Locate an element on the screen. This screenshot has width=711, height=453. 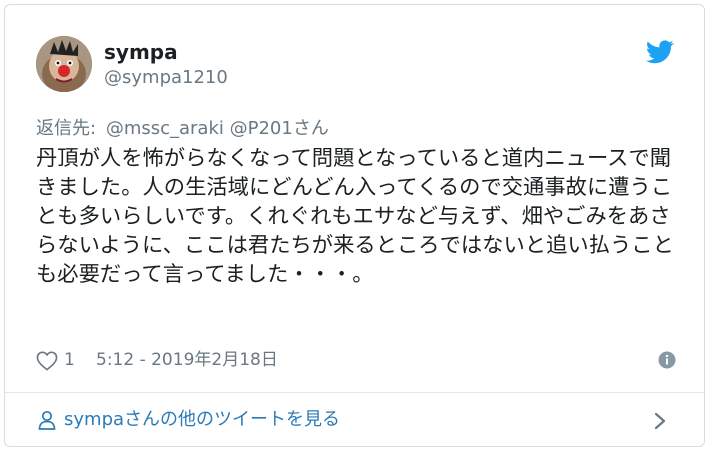
reply-to-label: 返信先: is located at coordinates (66, 128).